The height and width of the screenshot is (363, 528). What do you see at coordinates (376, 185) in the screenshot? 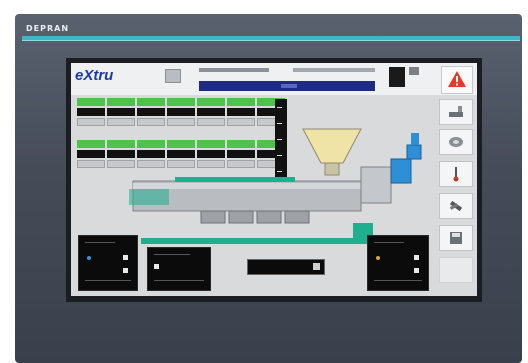
I see `gearbox` at bounding box center [376, 185].